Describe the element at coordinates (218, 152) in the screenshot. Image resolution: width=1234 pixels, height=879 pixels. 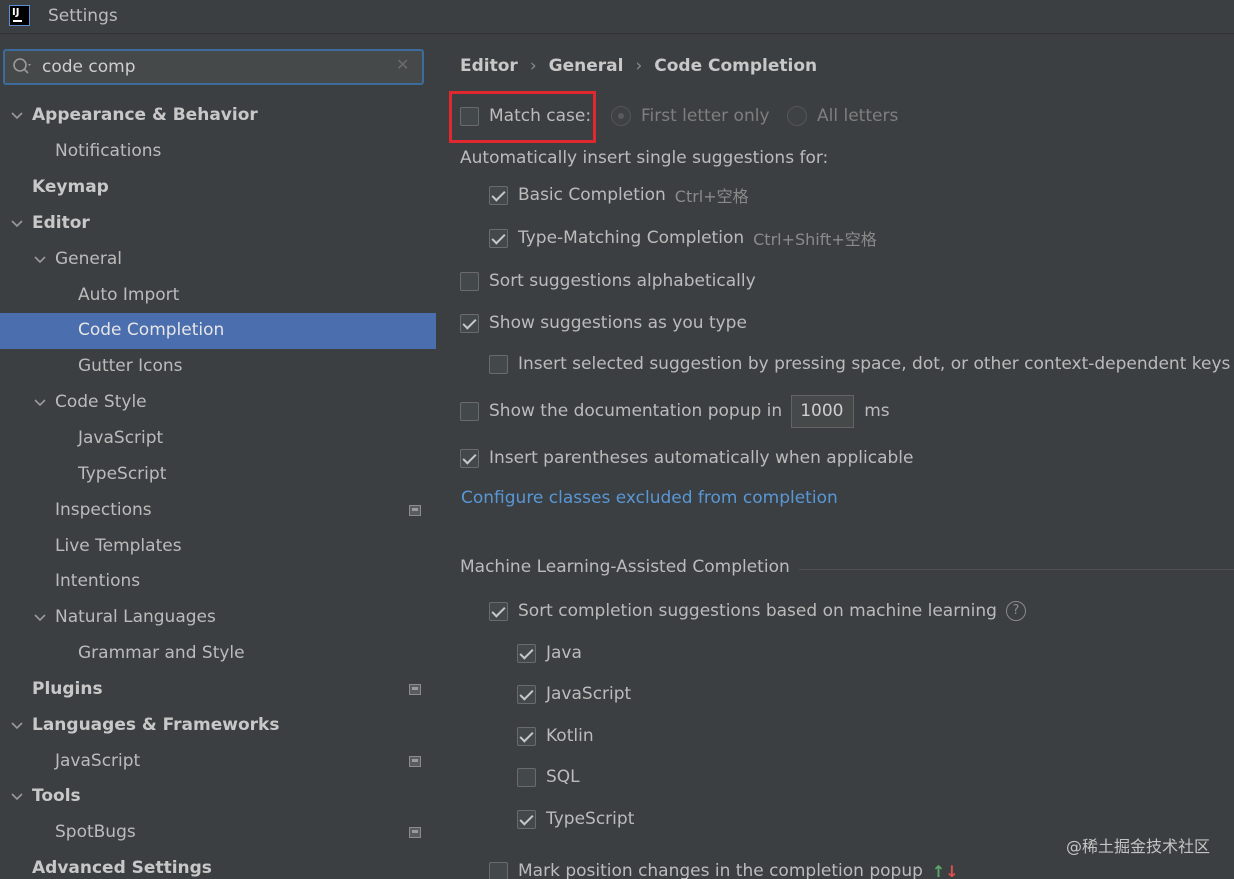
I see `tree-item-notifications: Notifications` at that location.